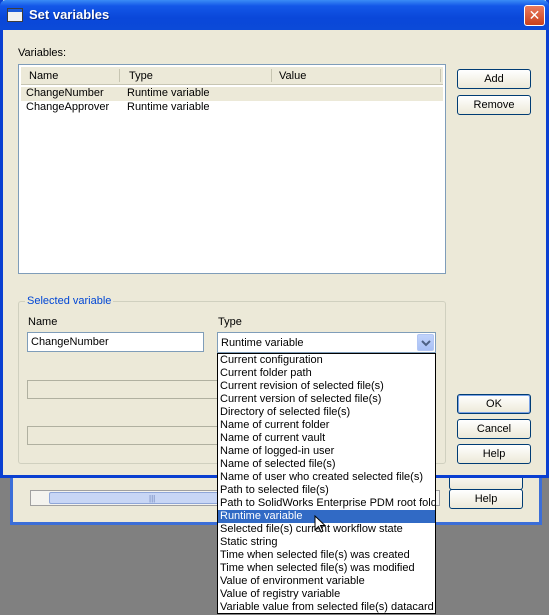 Image resolution: width=549 pixels, height=615 pixels. Describe the element at coordinates (141, 76) in the screenshot. I see `column-header-type: Type` at that location.